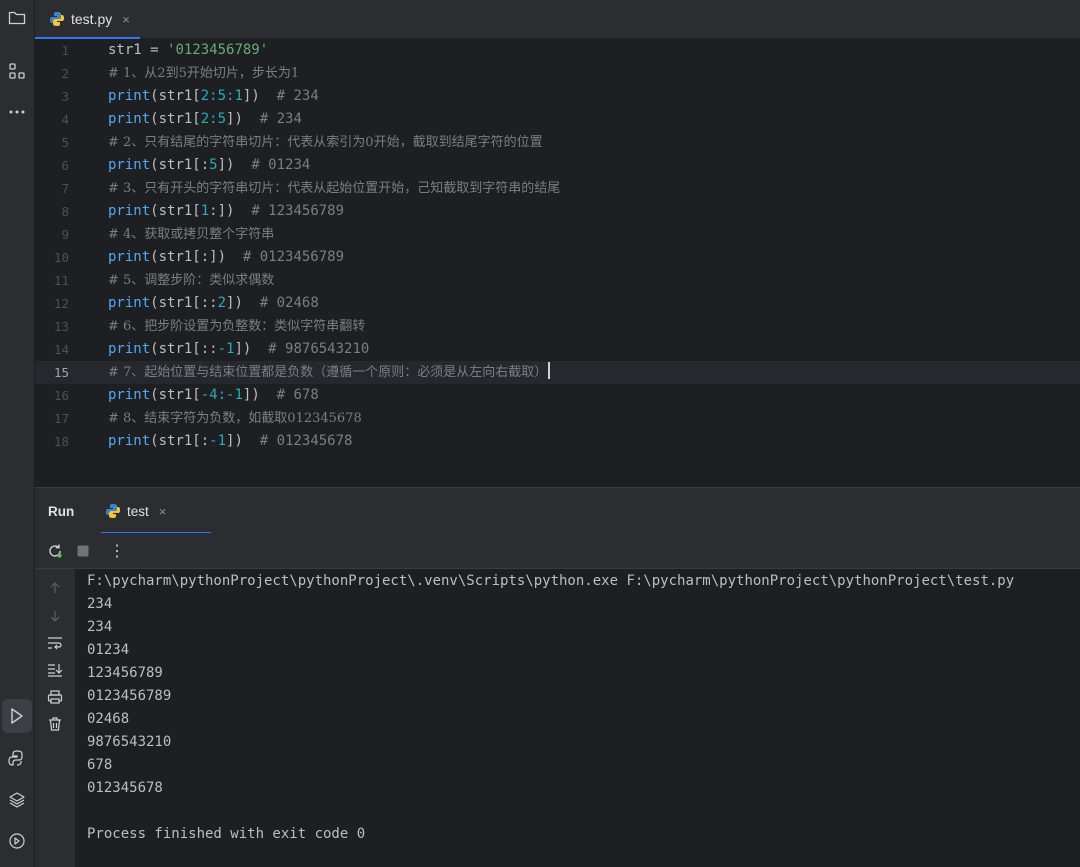 This screenshot has width=1080, height=867. I want to click on code-line: 8 print(str1[1:]) # 123456789, so click(557, 211).